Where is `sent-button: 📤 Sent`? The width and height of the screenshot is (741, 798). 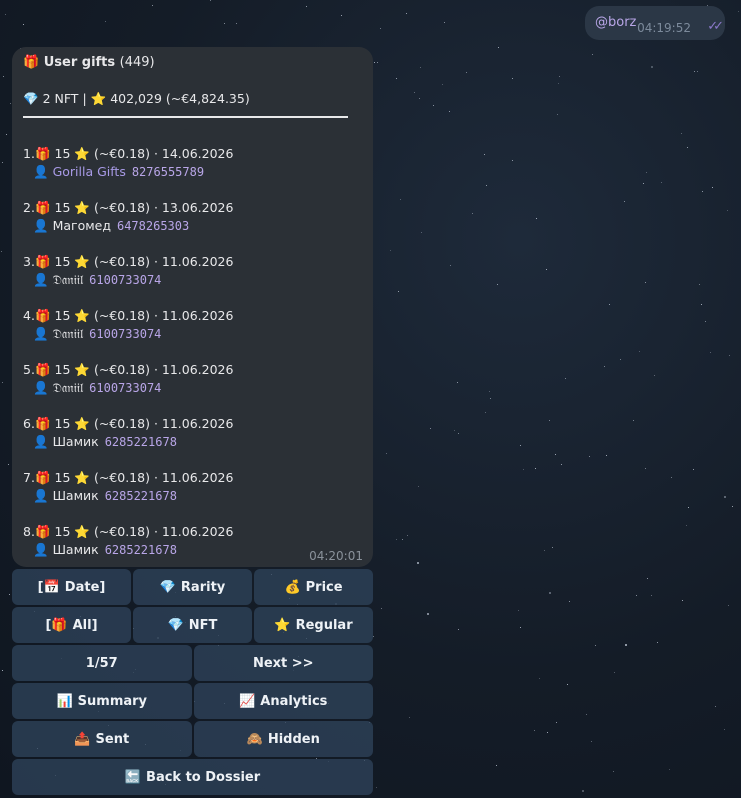 sent-button: 📤 Sent is located at coordinates (102, 739).